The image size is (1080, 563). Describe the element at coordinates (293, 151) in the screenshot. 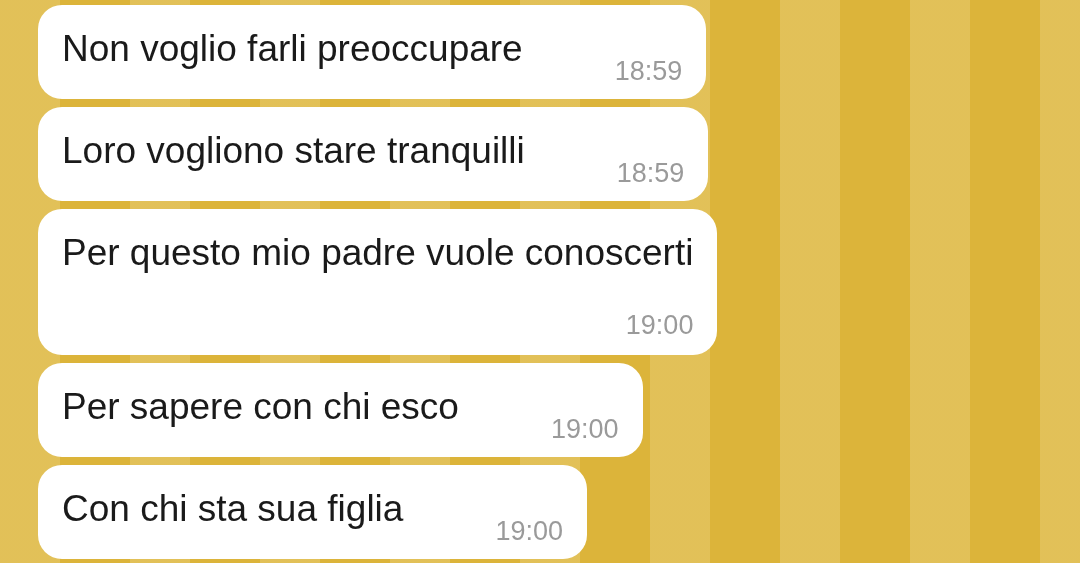

I see `message-text: Loro vogliono stare tranquilli` at that location.